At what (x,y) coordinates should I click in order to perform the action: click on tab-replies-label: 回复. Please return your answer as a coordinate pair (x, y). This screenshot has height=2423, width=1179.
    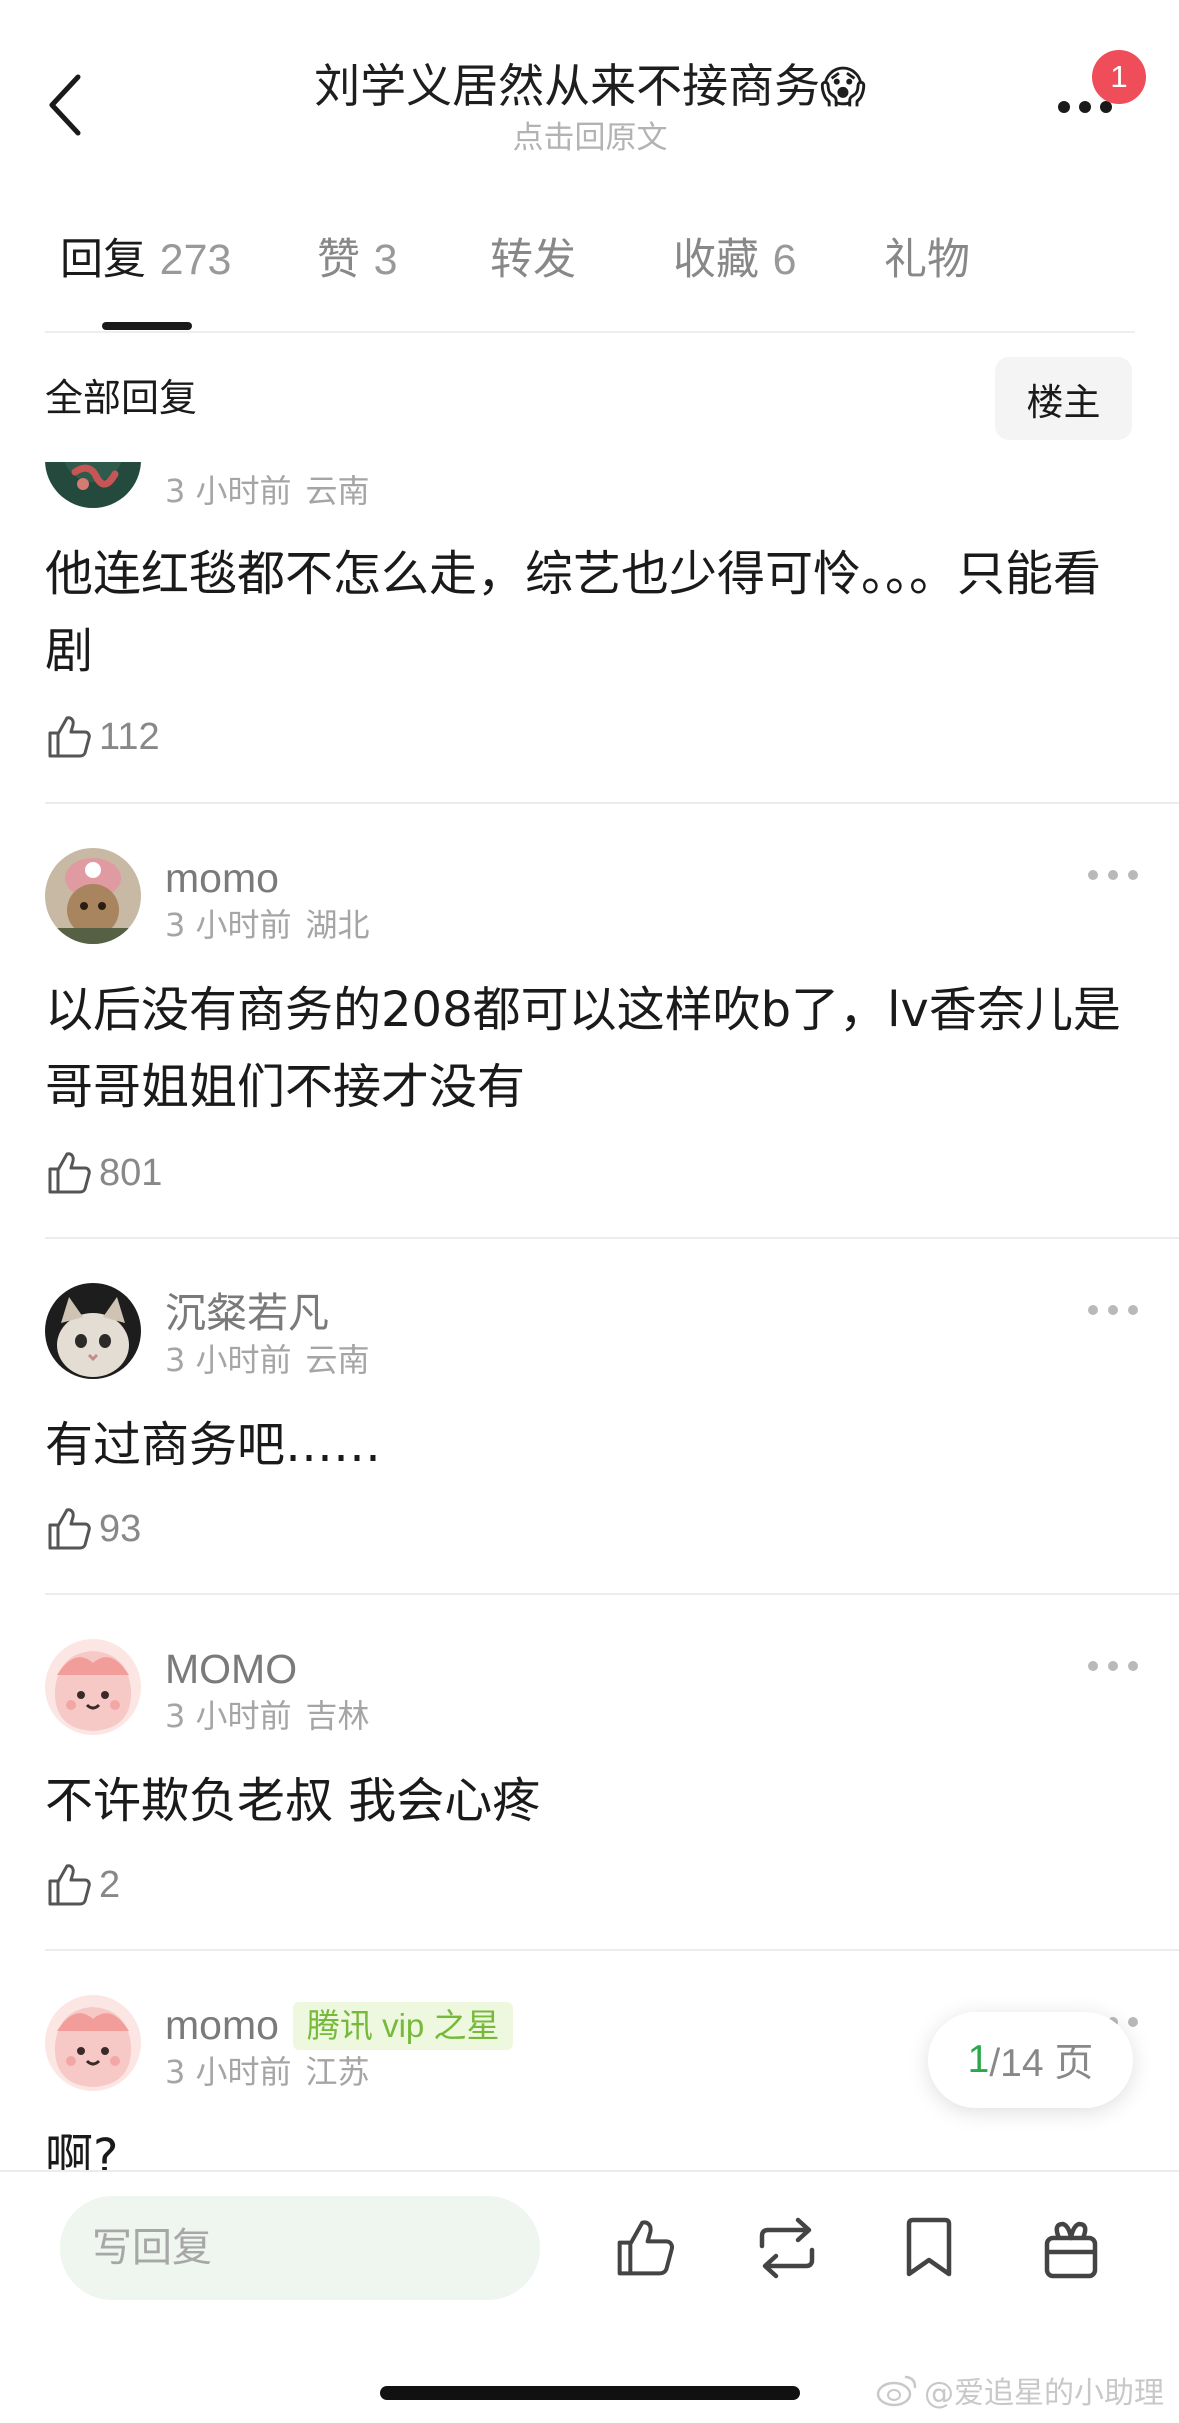
    Looking at the image, I should click on (103, 260).